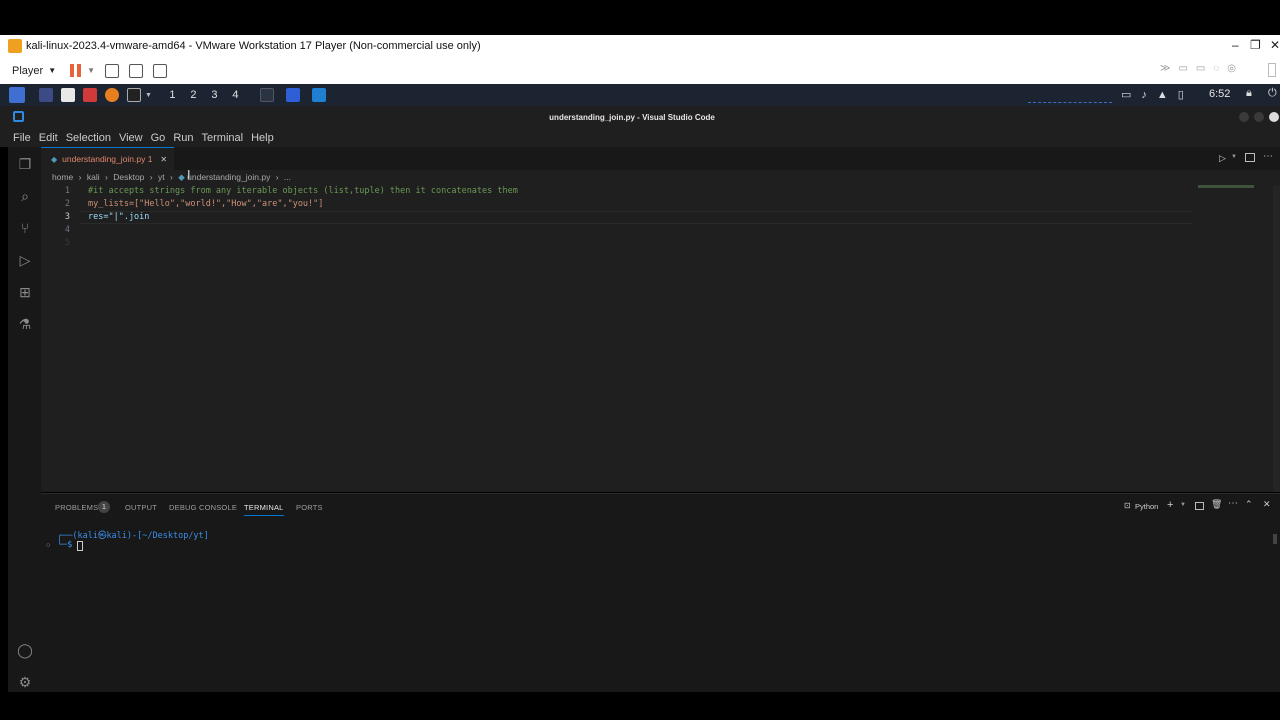  I want to click on menu-help: Help, so click(262, 138).